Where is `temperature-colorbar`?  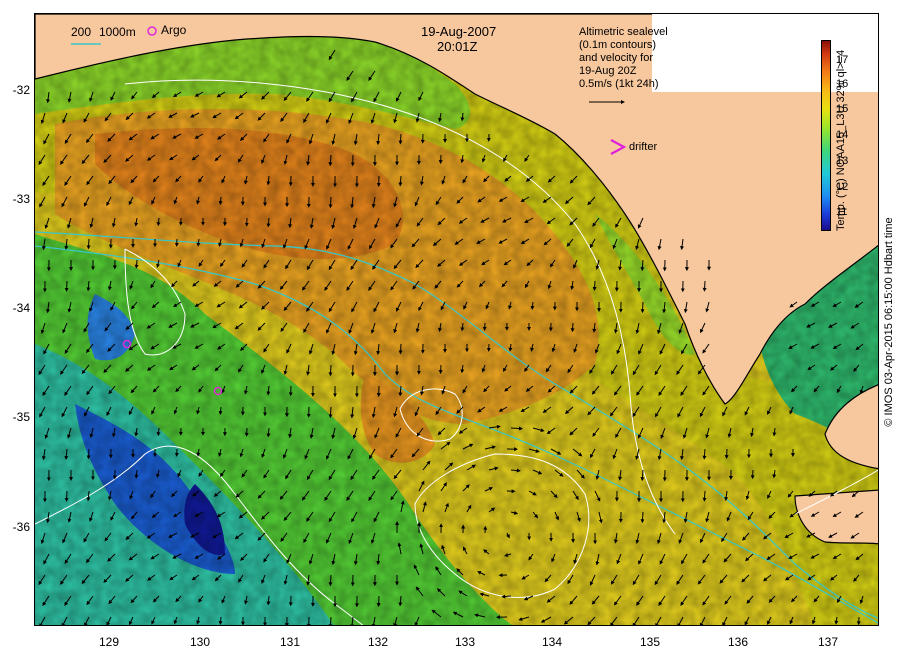
temperature-colorbar is located at coordinates (826, 135).